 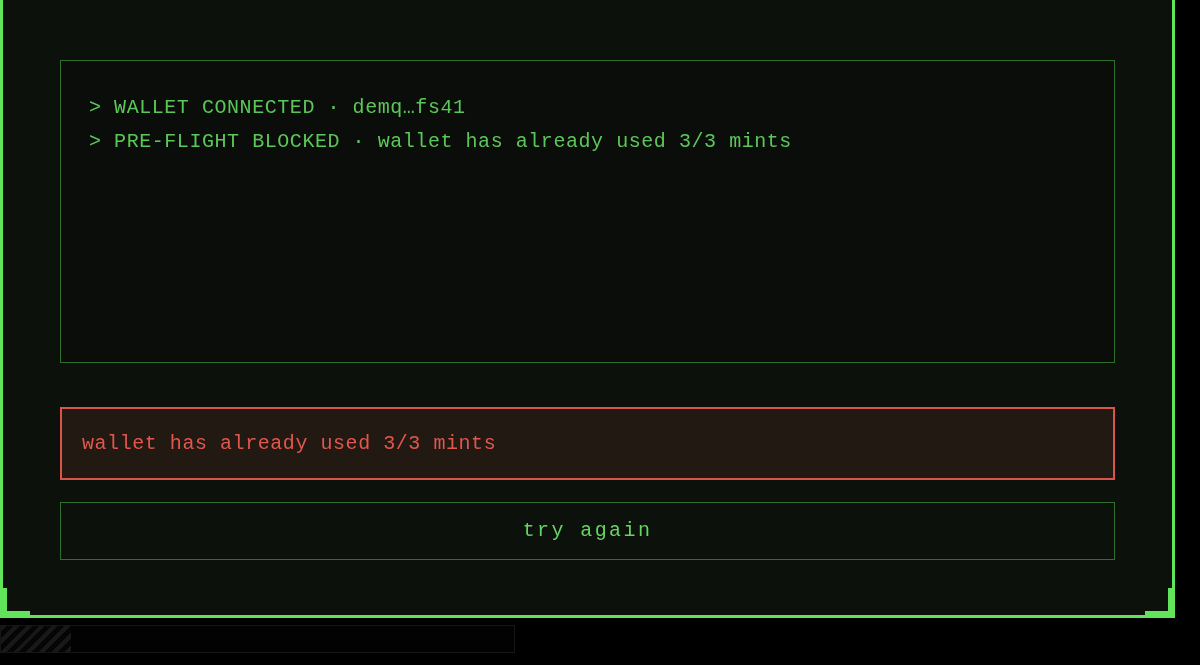 What do you see at coordinates (441, 142) in the screenshot?
I see `log-line: > PRE-FLIGHT BLOCKED · wallet has already used 3/3 mints` at bounding box center [441, 142].